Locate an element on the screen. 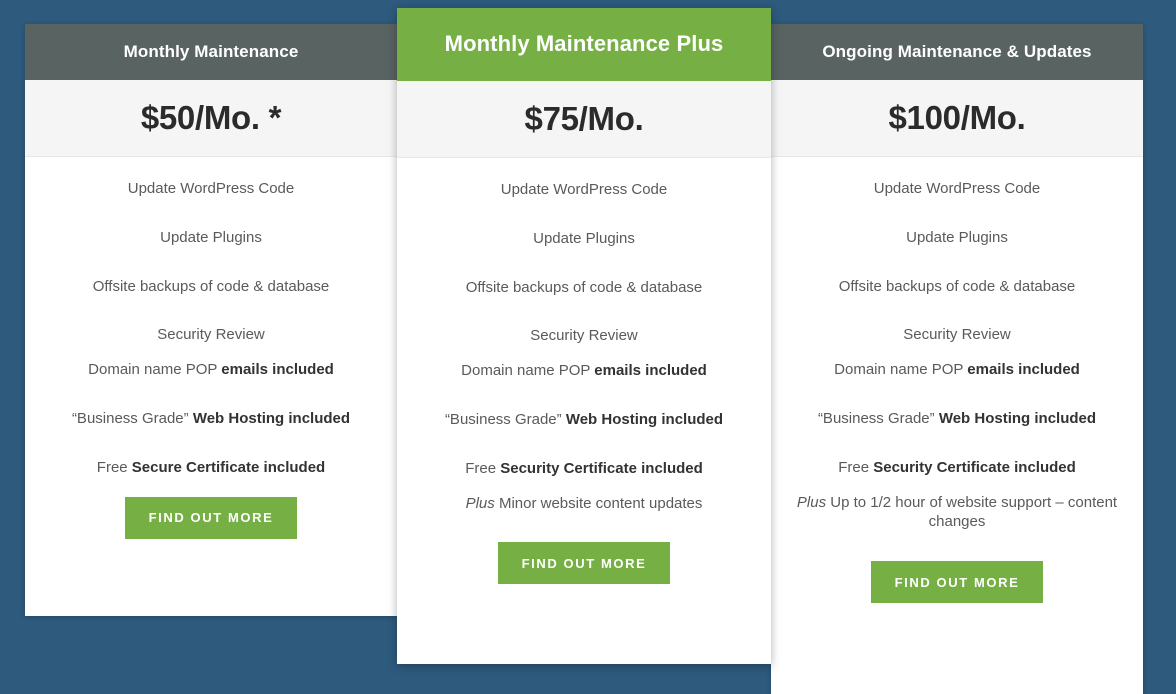 This screenshot has height=694, width=1176. plus-line: Plus Minor website content updates is located at coordinates (584, 504).